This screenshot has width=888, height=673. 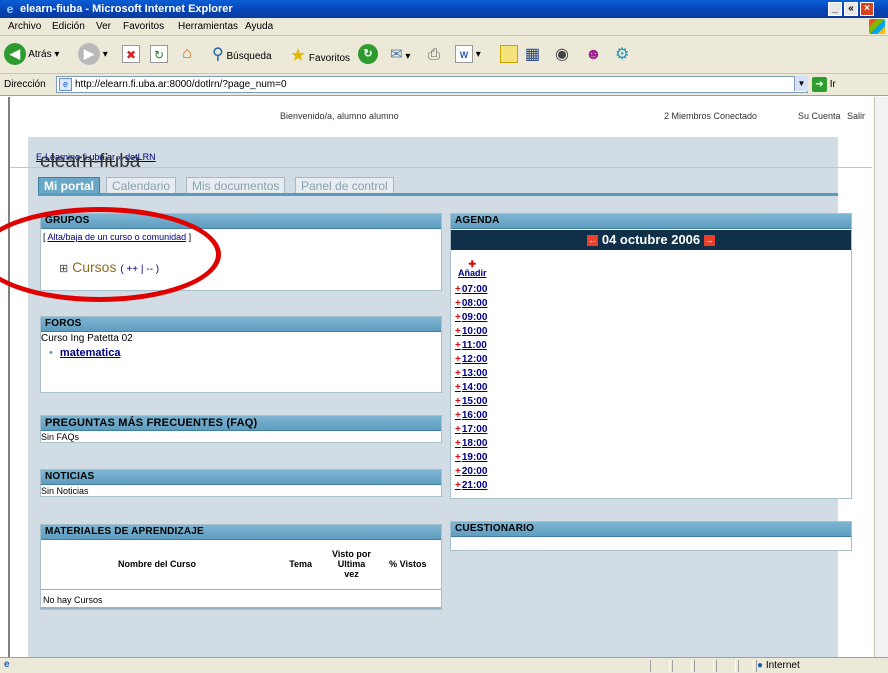 I want to click on print-button: ⎙, so click(x=434, y=55).